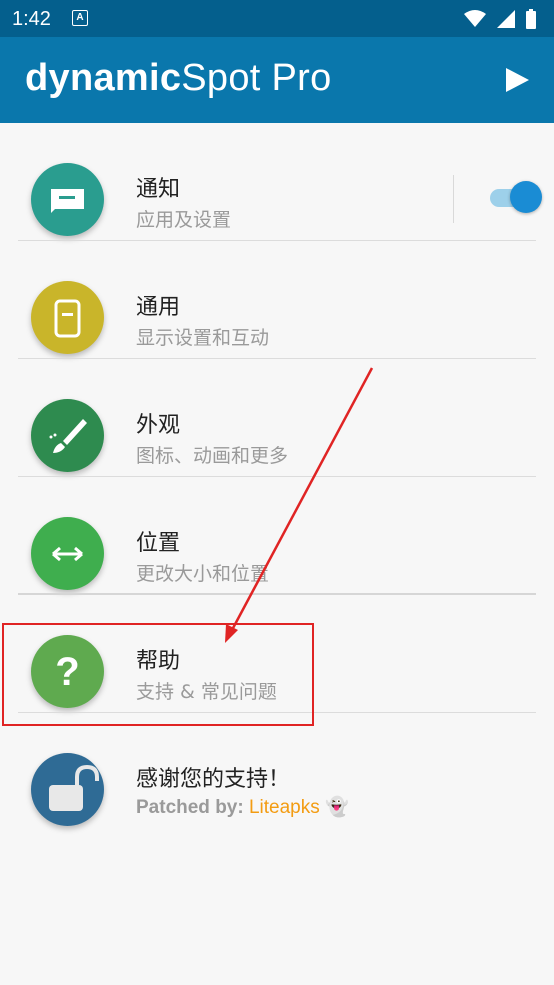  Describe the element at coordinates (526, 197) in the screenshot. I see `toggle-thumb` at that location.